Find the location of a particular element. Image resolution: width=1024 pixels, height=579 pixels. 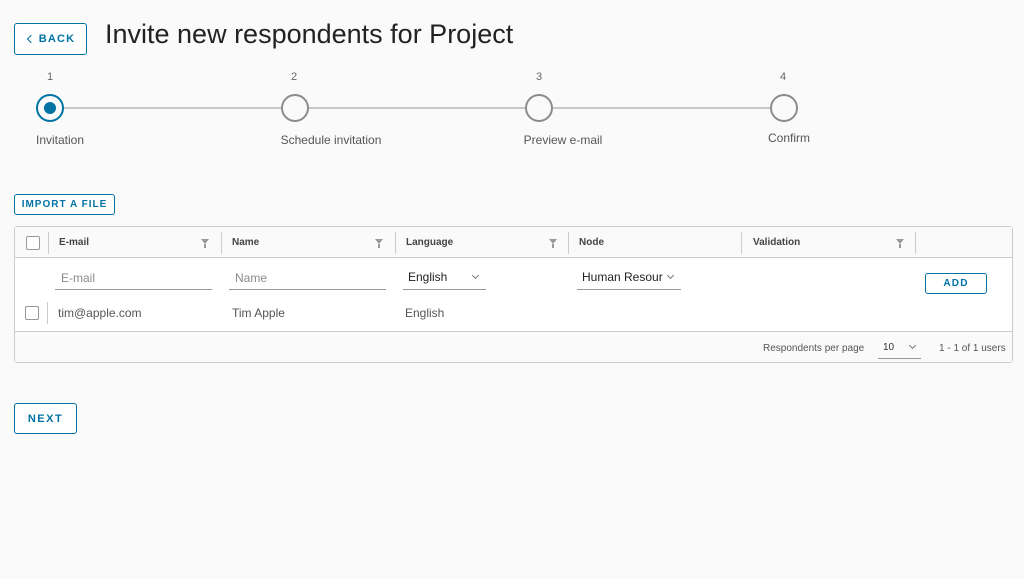

column-header-email: E-mail is located at coordinates (135, 242).